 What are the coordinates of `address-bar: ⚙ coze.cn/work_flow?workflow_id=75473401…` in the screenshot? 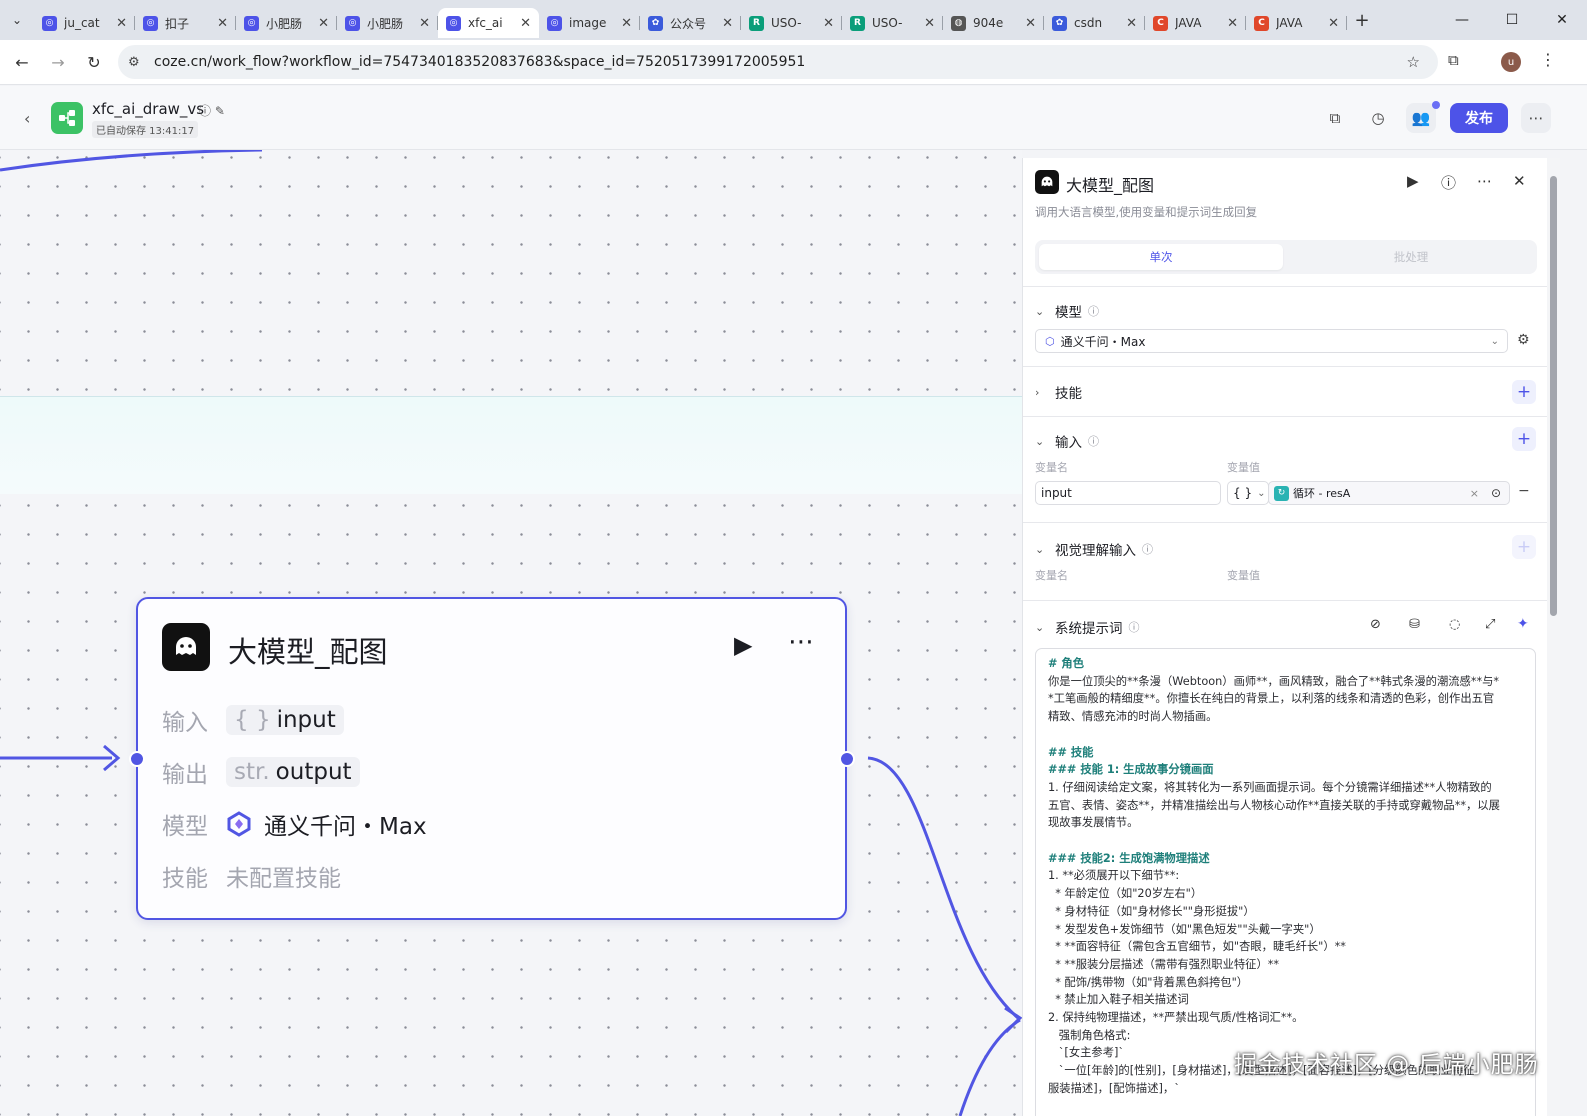 It's located at (778, 62).